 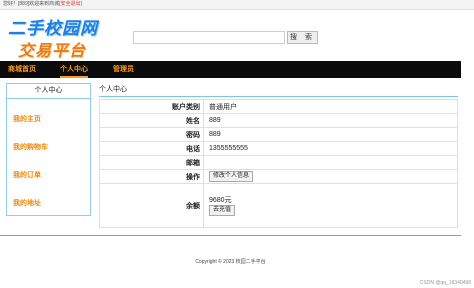 What do you see at coordinates (151, 148) in the screenshot?
I see `field-label-phone: 电话` at bounding box center [151, 148].